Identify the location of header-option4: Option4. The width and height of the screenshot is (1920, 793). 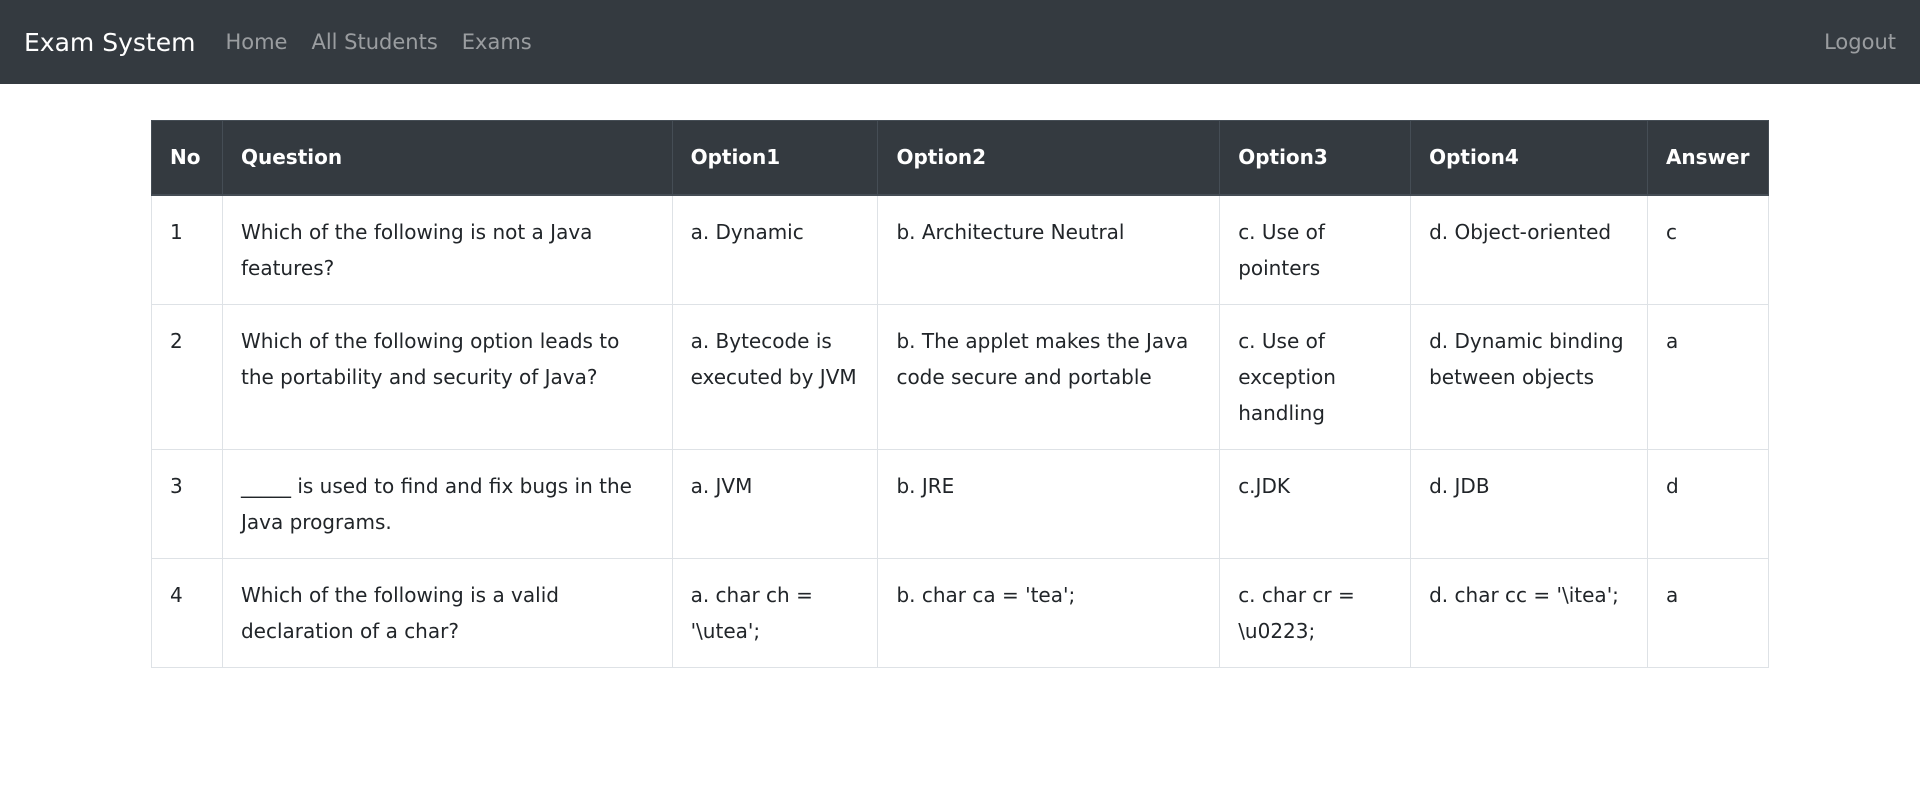
(1529, 158).